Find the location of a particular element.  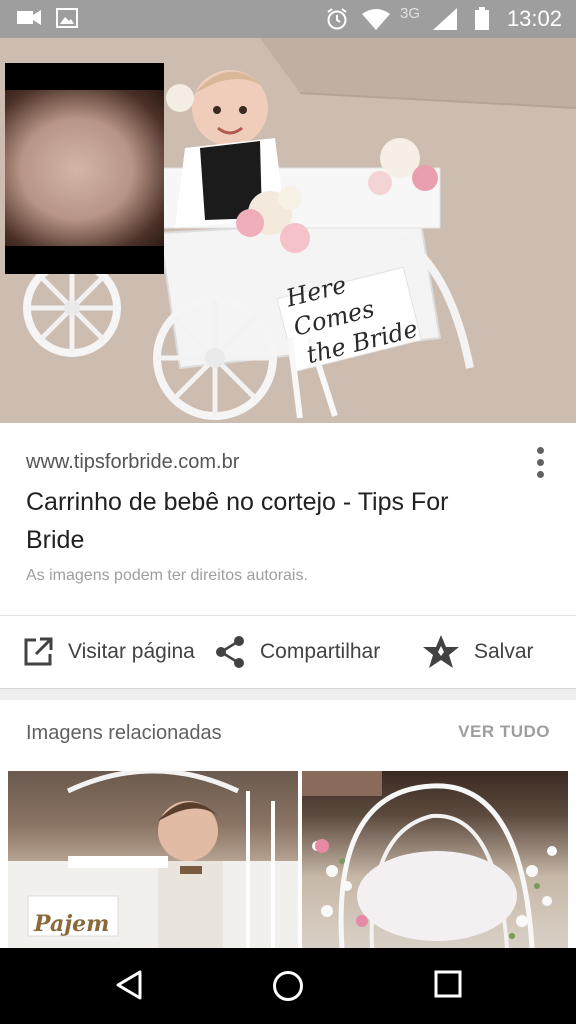

share-button: Compartilhar is located at coordinates (297, 652).